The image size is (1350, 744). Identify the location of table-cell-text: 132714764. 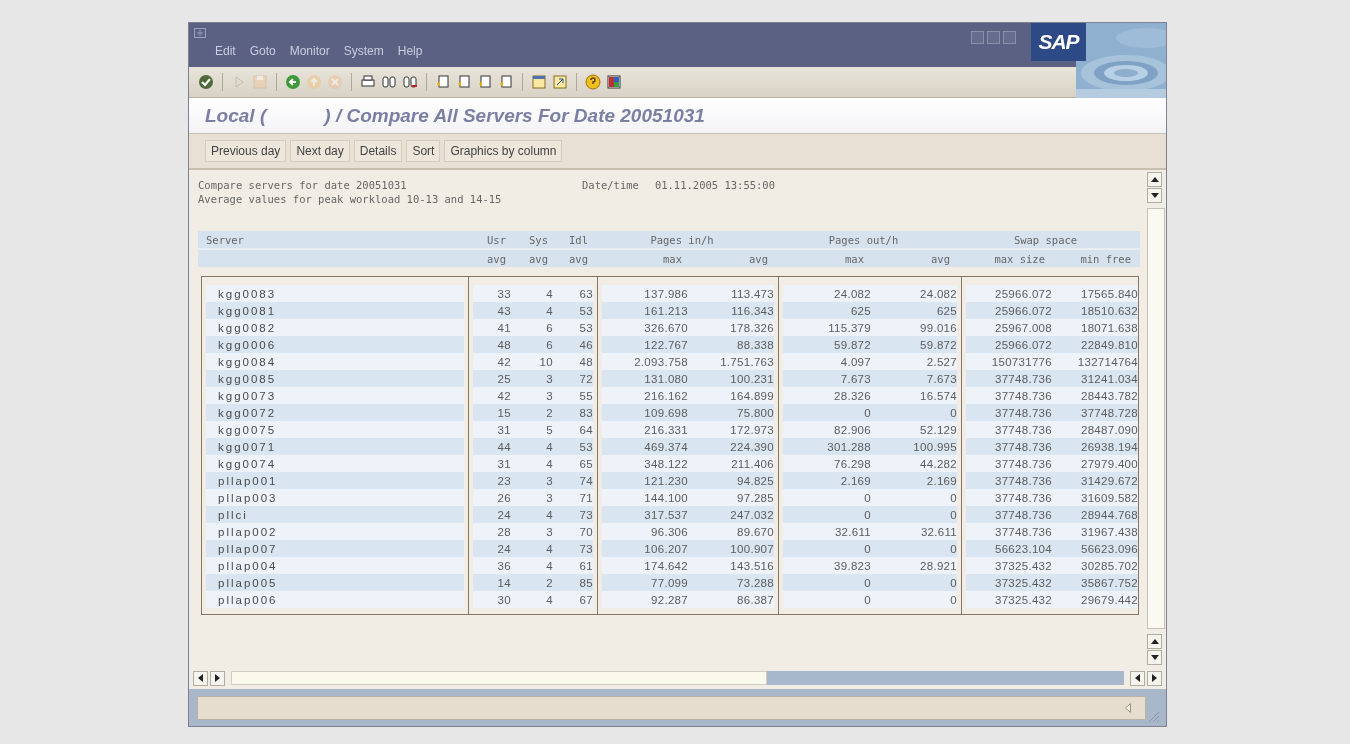
(1107, 361).